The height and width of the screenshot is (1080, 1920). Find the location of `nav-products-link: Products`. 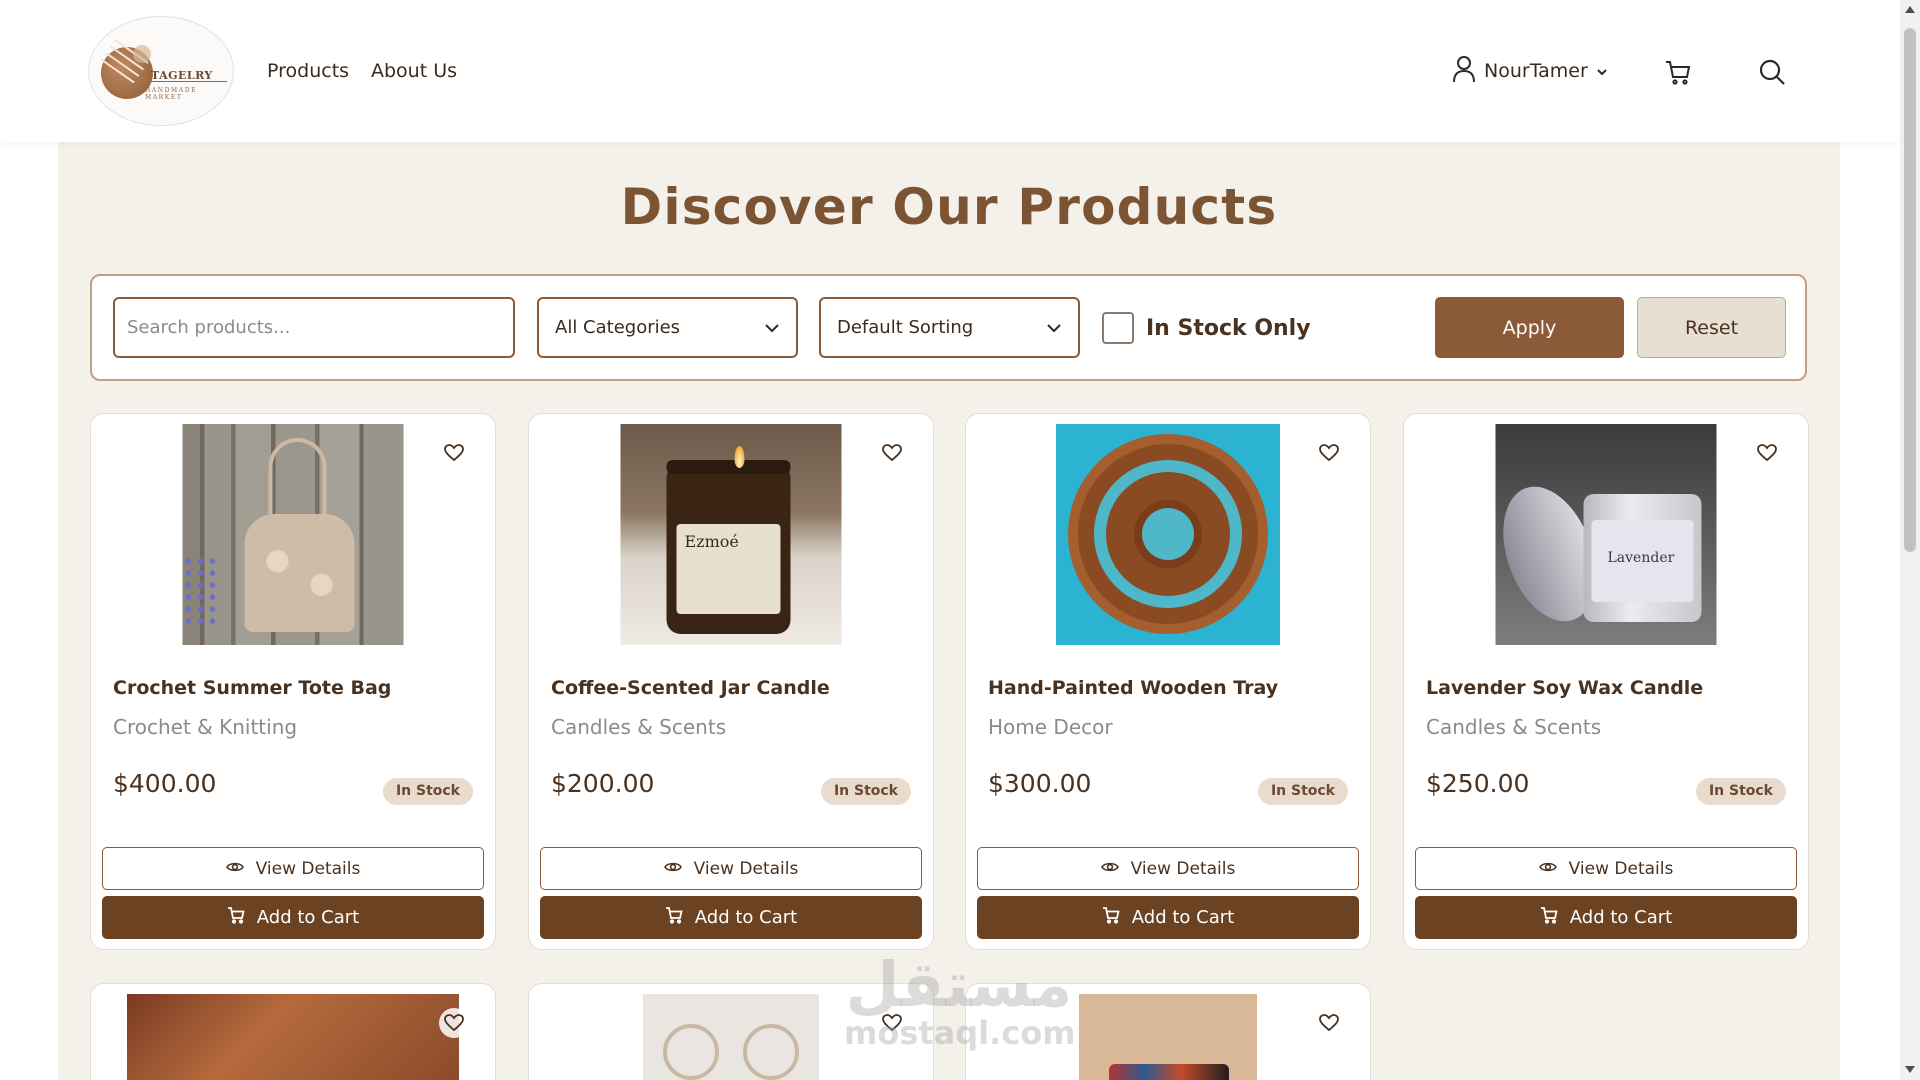

nav-products-link: Products is located at coordinates (308, 71).